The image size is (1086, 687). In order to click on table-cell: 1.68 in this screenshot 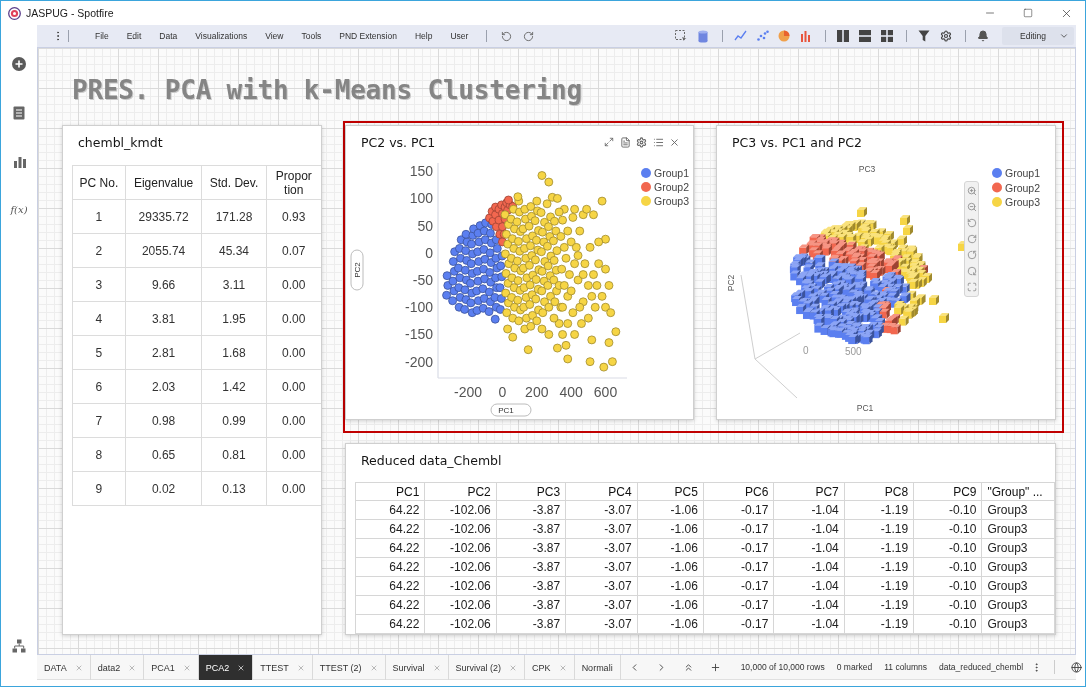, I will do `click(234, 352)`.